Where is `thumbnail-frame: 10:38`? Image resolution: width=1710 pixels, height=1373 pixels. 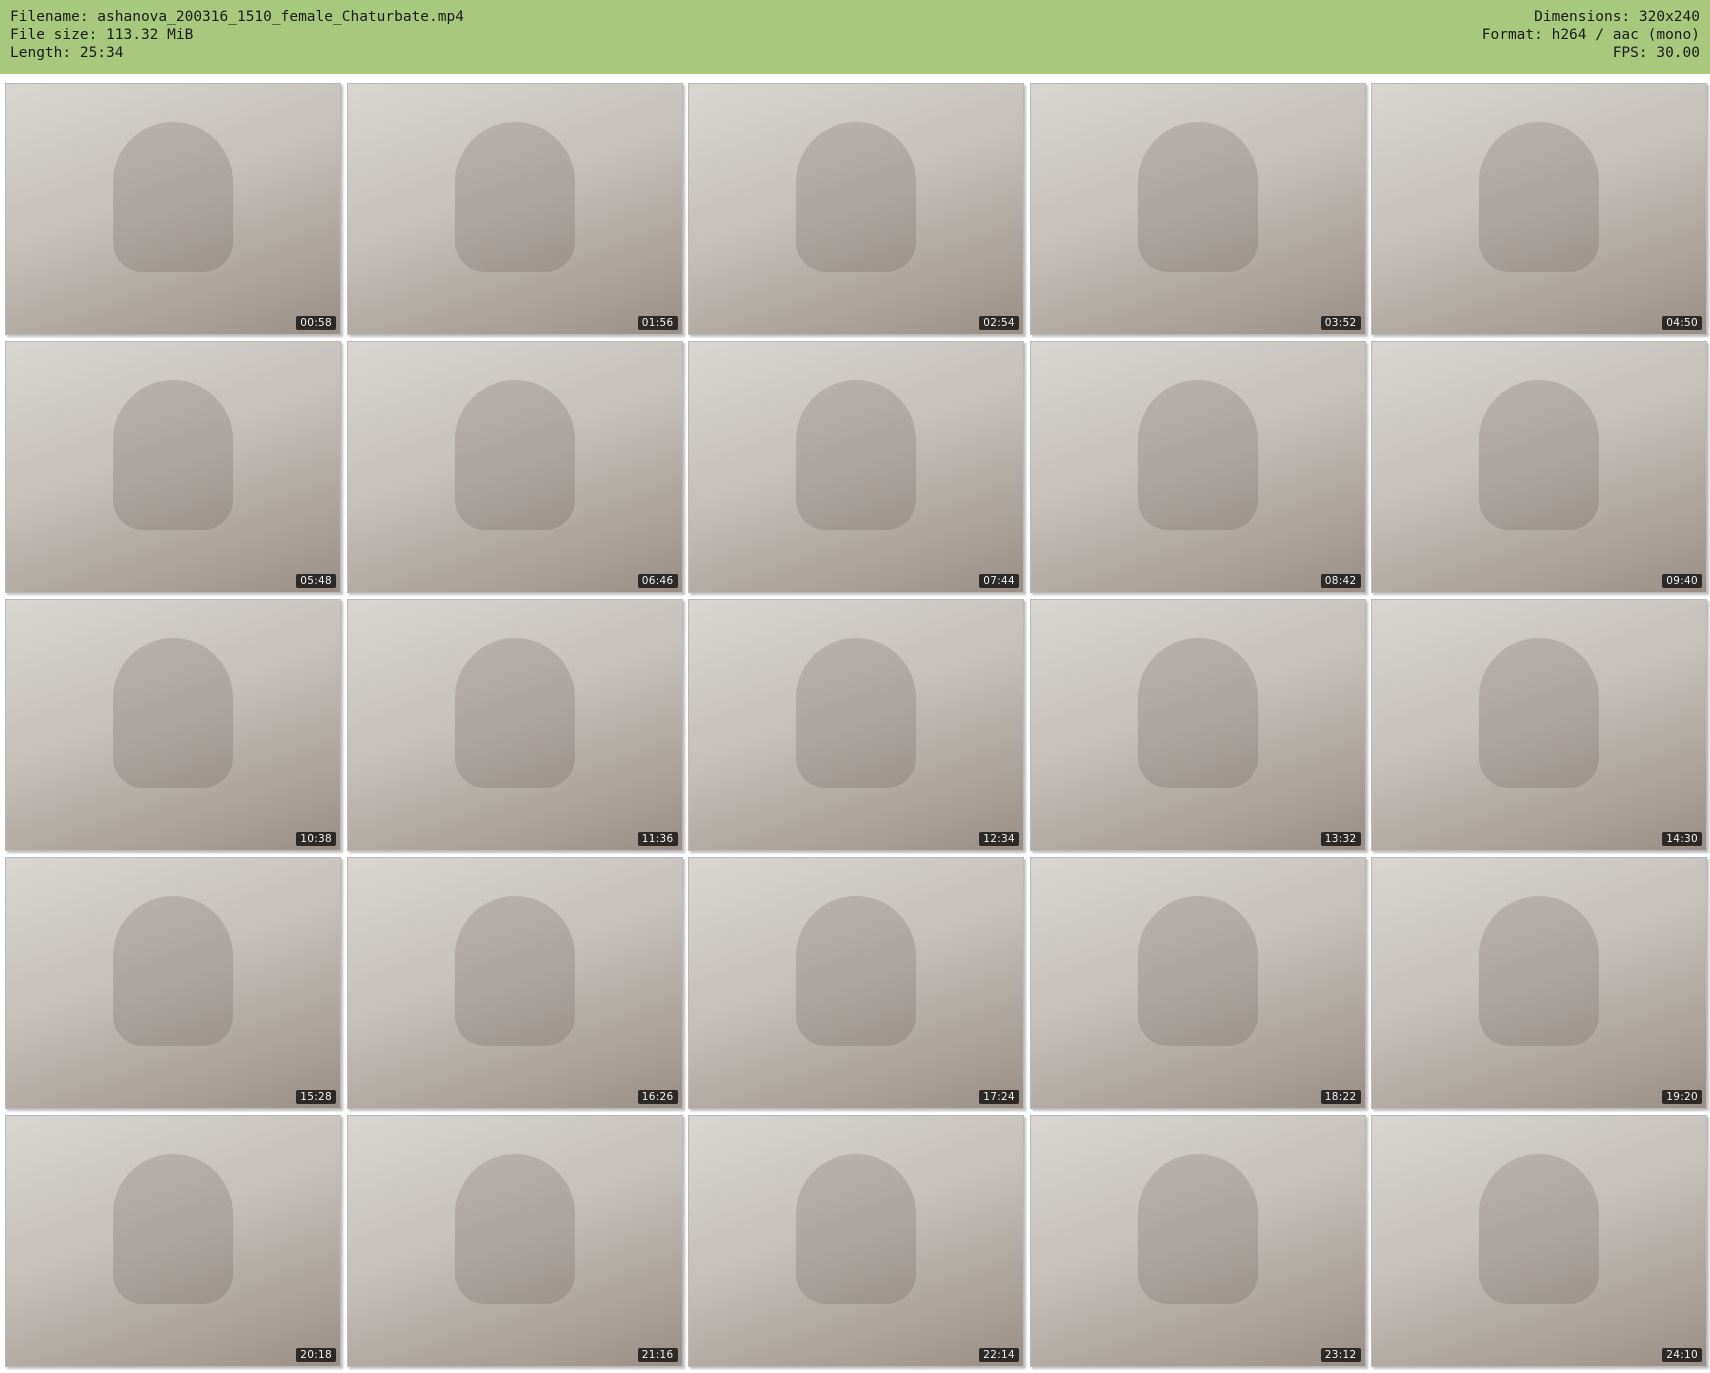
thumbnail-frame: 10:38 is located at coordinates (173, 725).